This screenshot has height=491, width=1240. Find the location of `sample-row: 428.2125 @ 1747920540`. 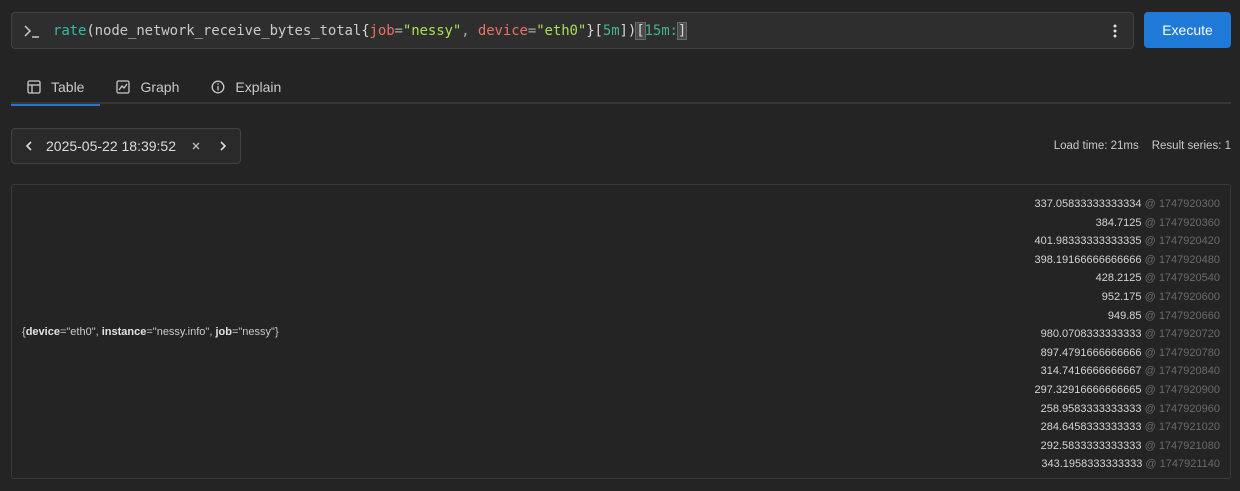

sample-row: 428.2125 @ 1747920540 is located at coordinates (1127, 278).